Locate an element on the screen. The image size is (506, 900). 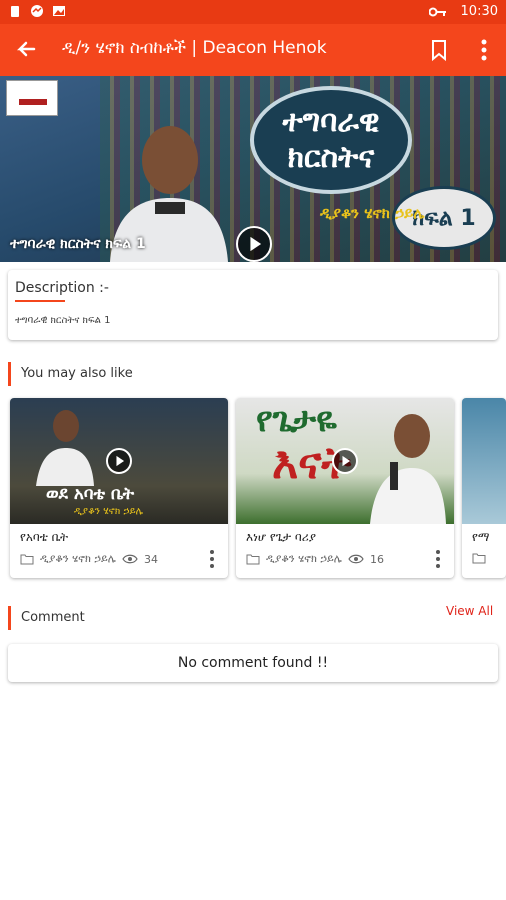
back-arrow-icon is located at coordinates (26, 50).